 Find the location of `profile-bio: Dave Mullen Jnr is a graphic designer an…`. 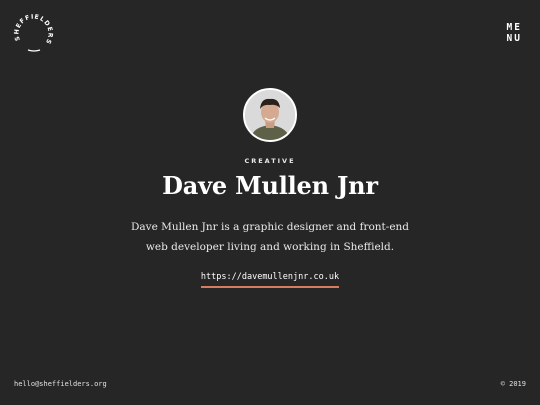

profile-bio: Dave Mullen Jnr is a graphic designer an… is located at coordinates (270, 237).